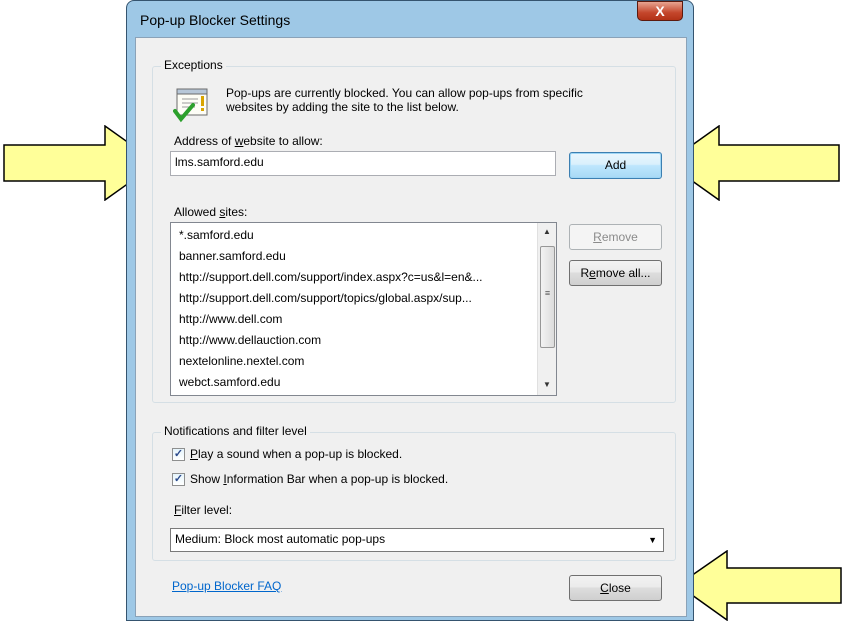  I want to click on exceptions-group-label: Exceptions, so click(193, 65).